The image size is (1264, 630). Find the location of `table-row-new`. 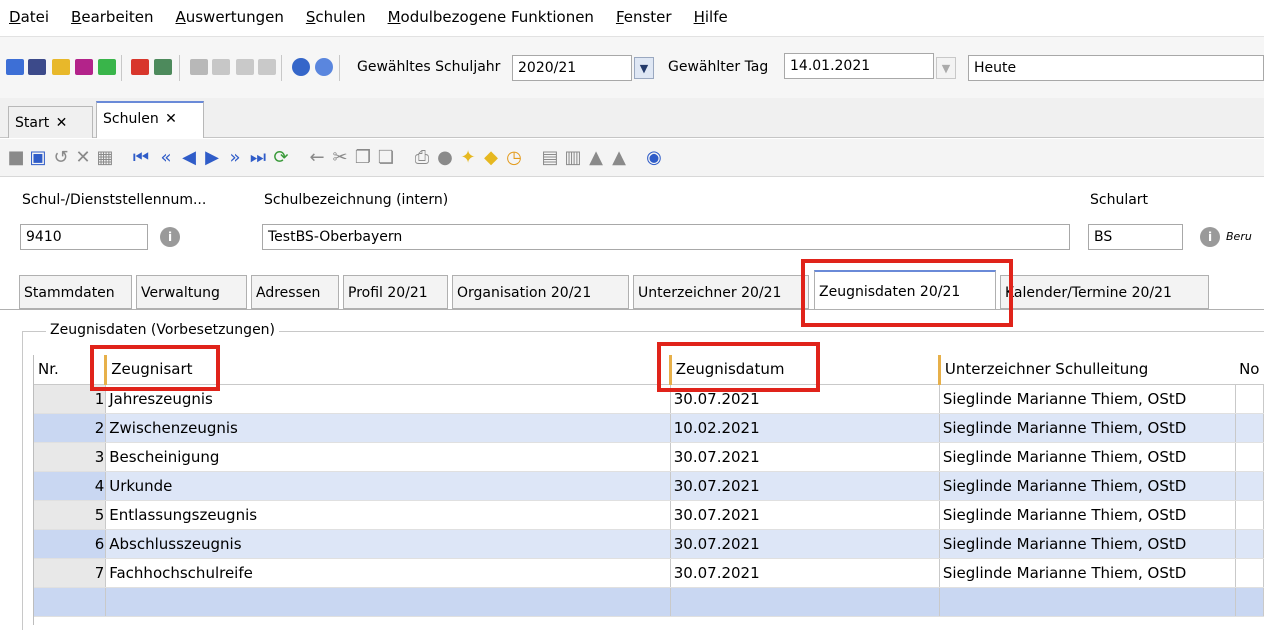

table-row-new is located at coordinates (649, 602).